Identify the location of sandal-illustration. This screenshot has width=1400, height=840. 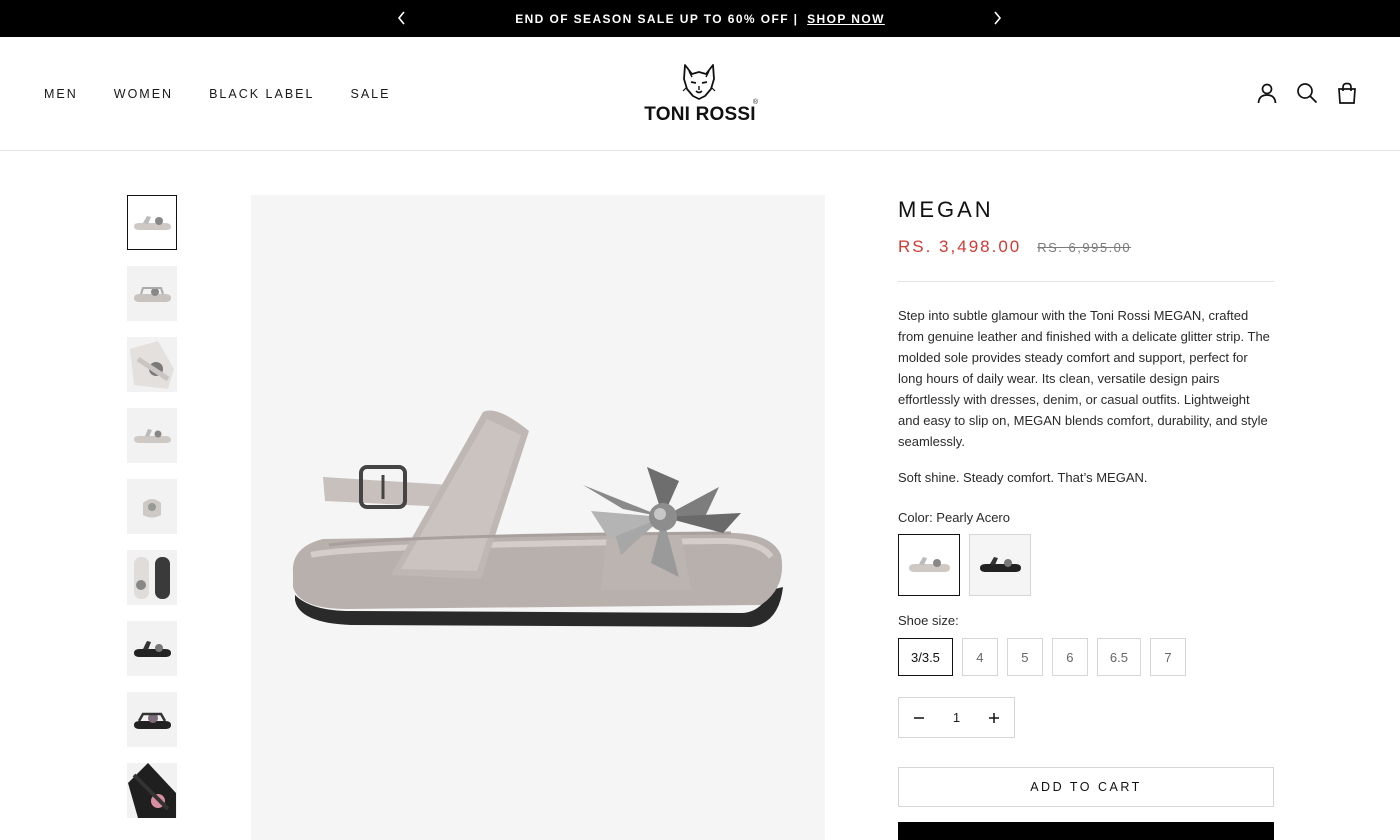
(537, 518).